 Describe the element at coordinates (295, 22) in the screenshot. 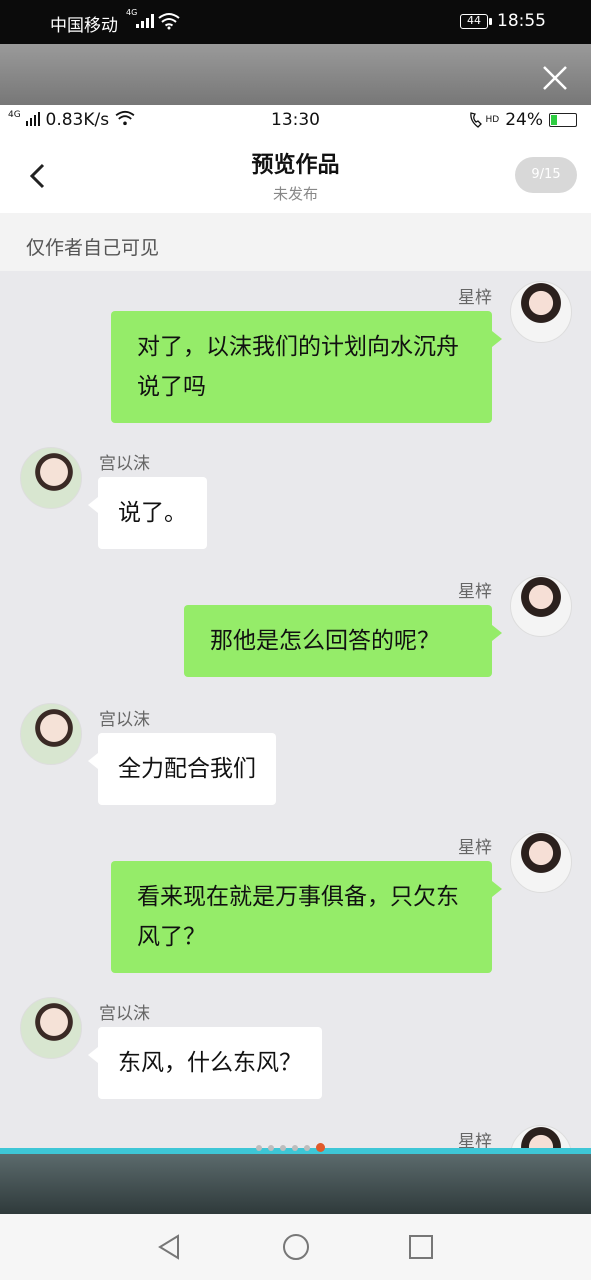

I see `outer-status-bar: 中国移动 4G 44 18:55` at that location.